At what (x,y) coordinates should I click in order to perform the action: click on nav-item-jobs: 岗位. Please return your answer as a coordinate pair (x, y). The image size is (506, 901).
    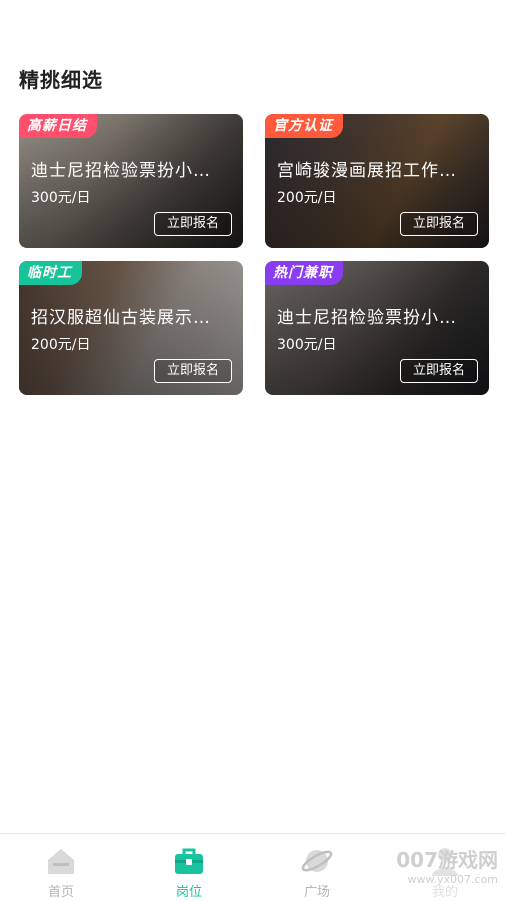
    Looking at the image, I should click on (189, 867).